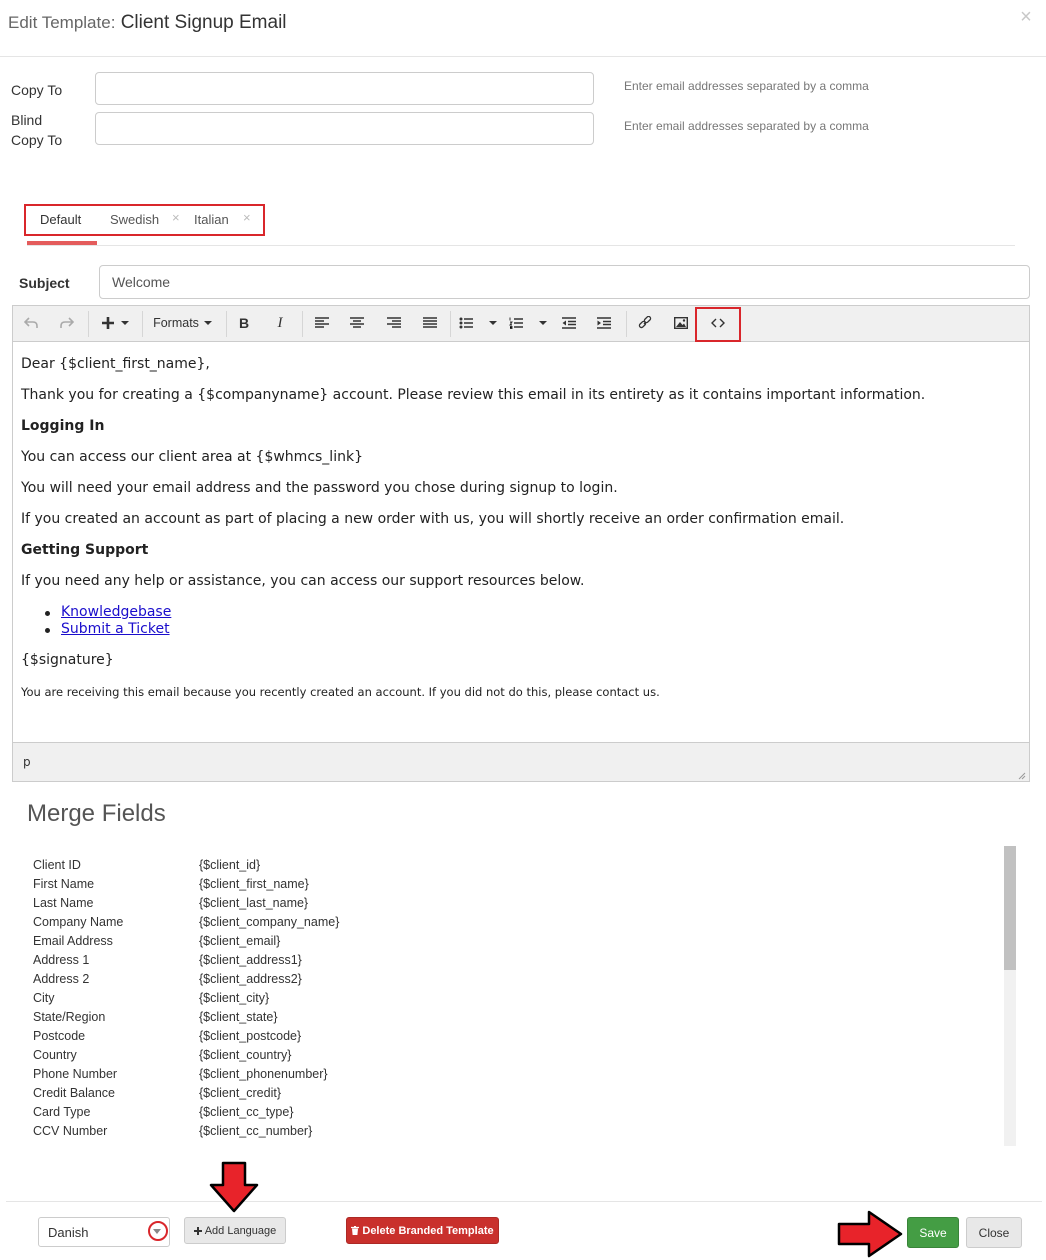  I want to click on add-language-label: Add Language, so click(240, 1230).